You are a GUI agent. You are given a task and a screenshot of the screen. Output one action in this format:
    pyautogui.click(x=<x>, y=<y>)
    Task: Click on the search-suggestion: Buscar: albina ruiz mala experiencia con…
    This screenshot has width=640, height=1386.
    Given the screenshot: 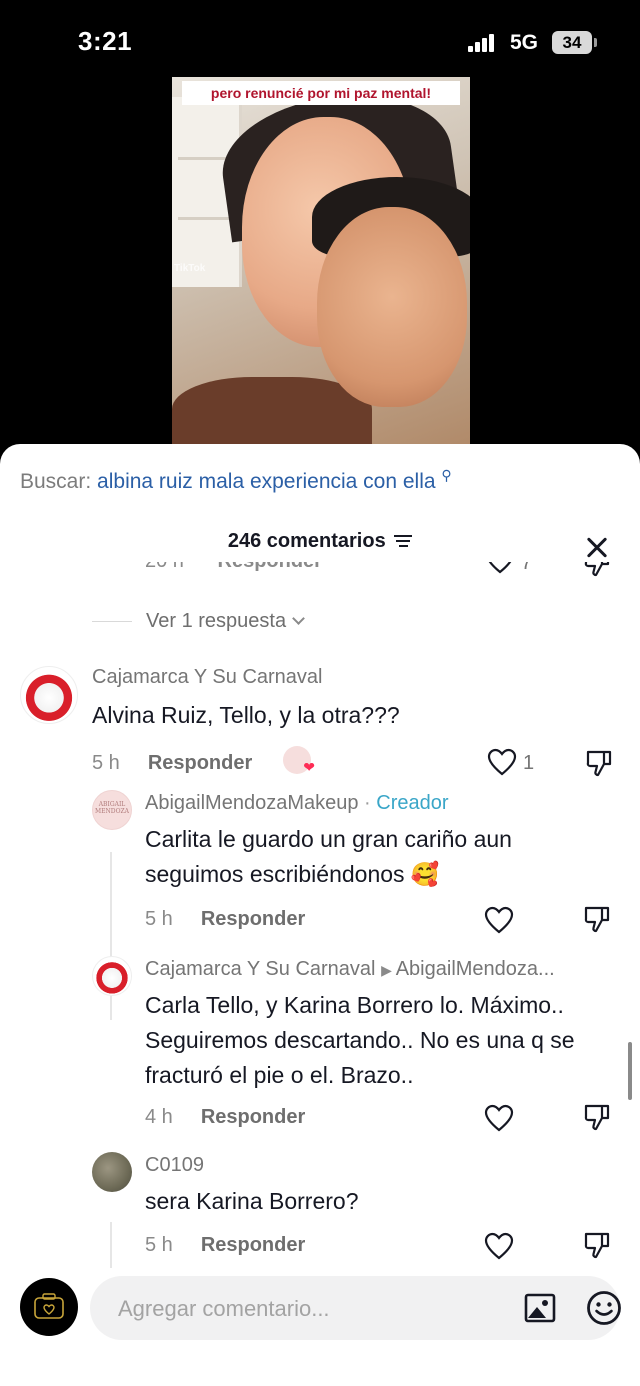 What is the action you would take?
    pyautogui.click(x=236, y=480)
    